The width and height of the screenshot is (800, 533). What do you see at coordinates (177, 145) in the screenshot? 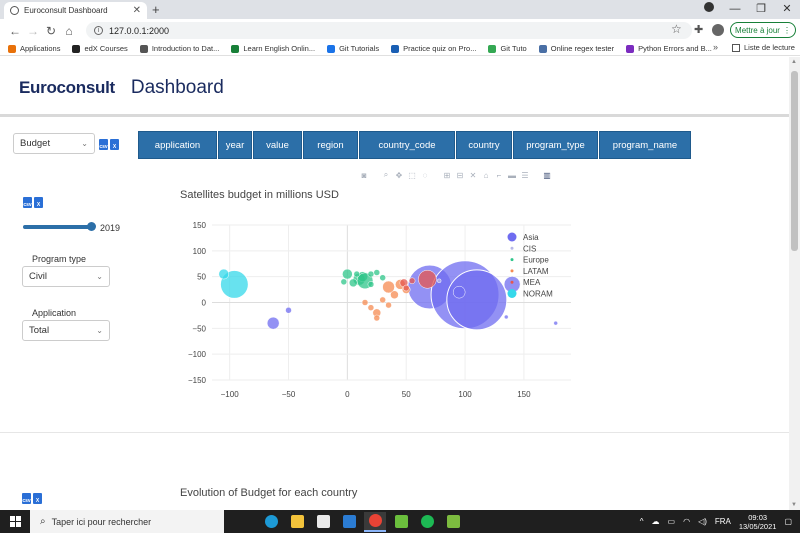
I see `column-button-application: application` at bounding box center [177, 145].